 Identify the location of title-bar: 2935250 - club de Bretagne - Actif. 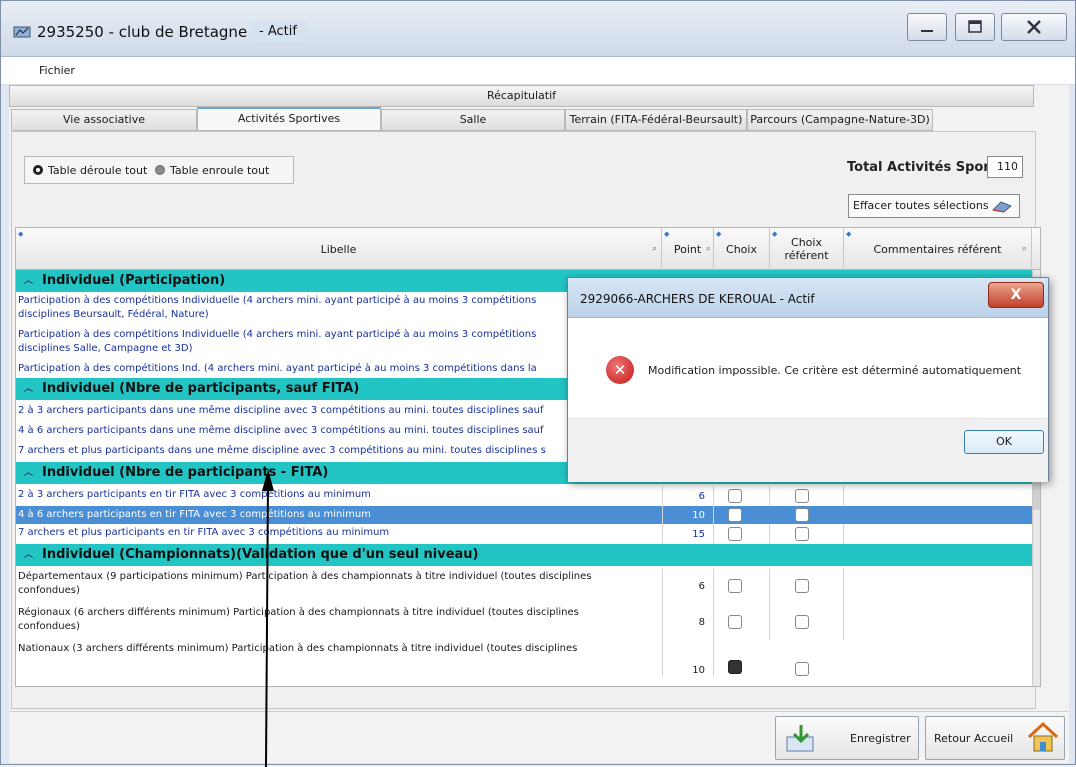
(538, 29).